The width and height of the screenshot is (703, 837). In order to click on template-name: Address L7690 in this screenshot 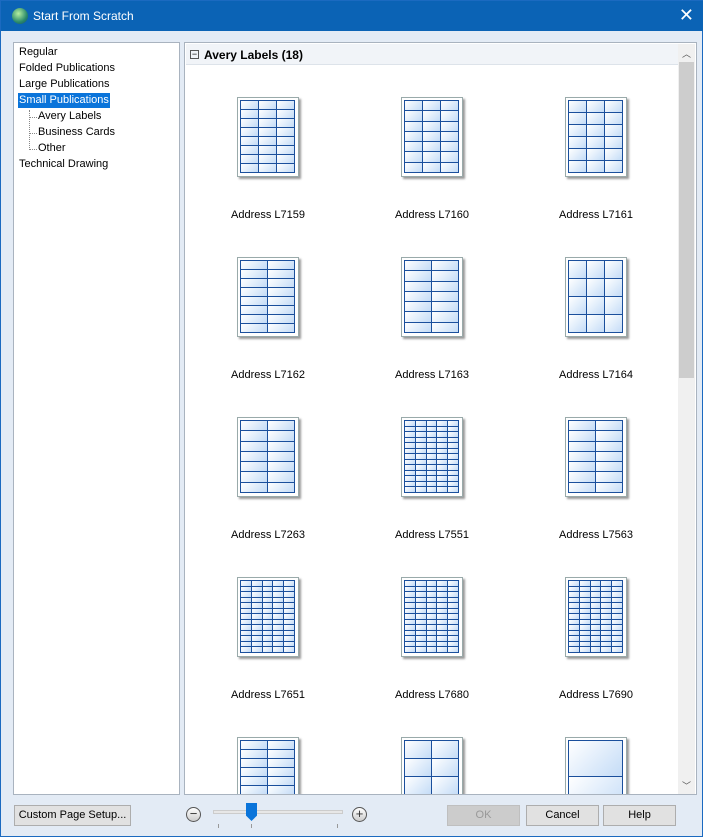, I will do `click(596, 695)`.